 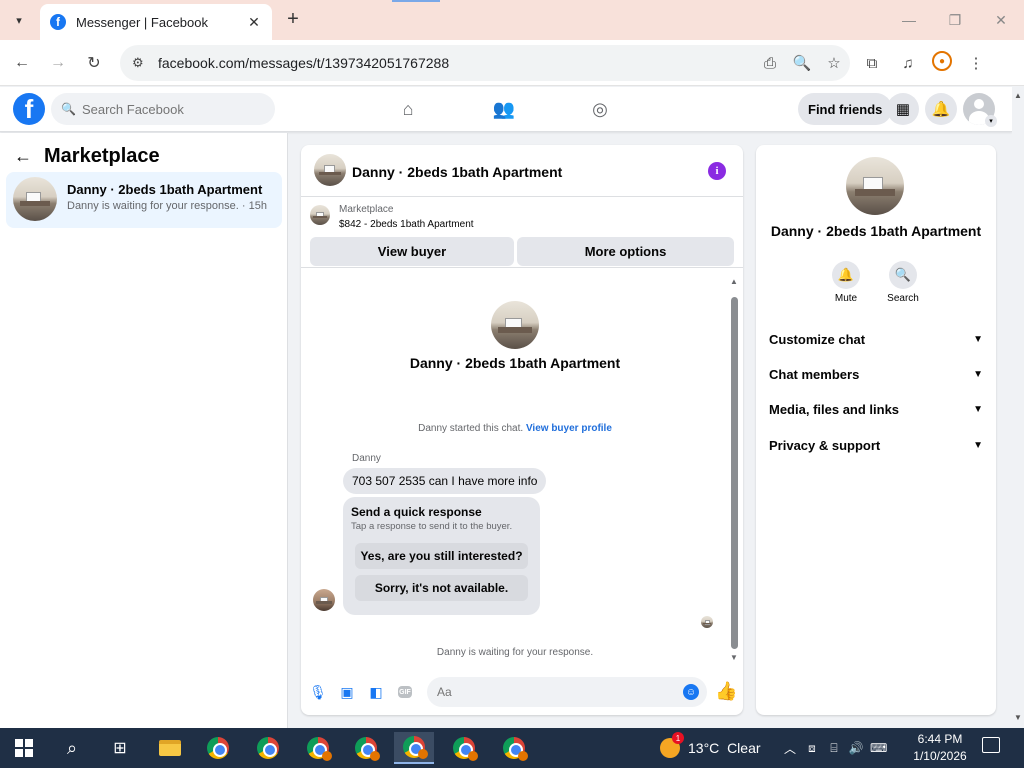 I want to click on section-media-files-links: Media, files and links ▼, so click(x=876, y=409).